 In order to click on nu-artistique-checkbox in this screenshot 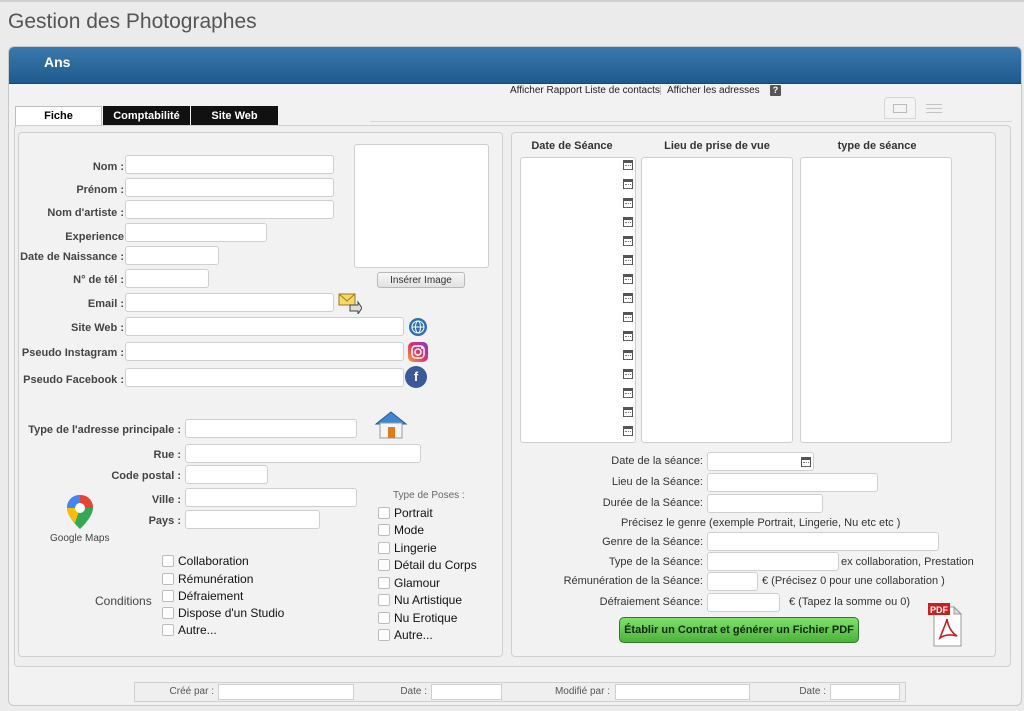, I will do `click(384, 600)`.